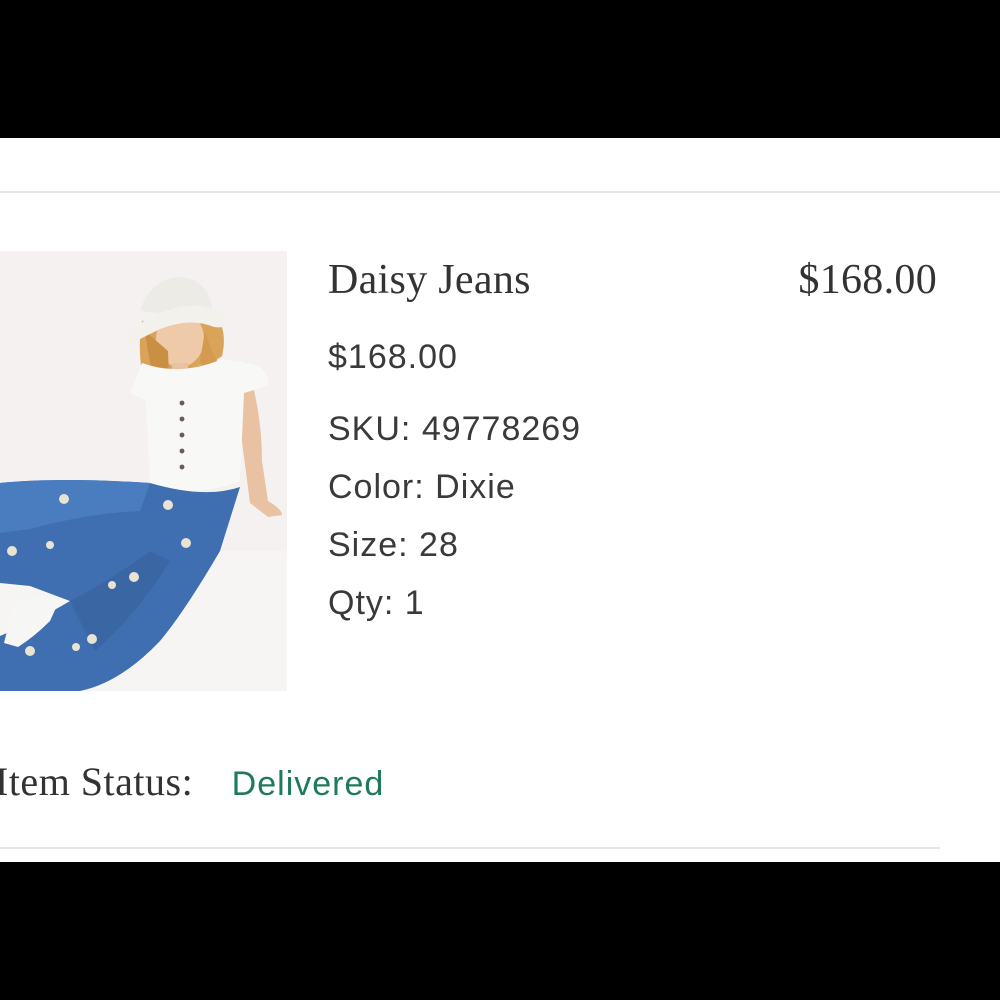  What do you see at coordinates (361, 603) in the screenshot?
I see `qty-label: Qty:` at bounding box center [361, 603].